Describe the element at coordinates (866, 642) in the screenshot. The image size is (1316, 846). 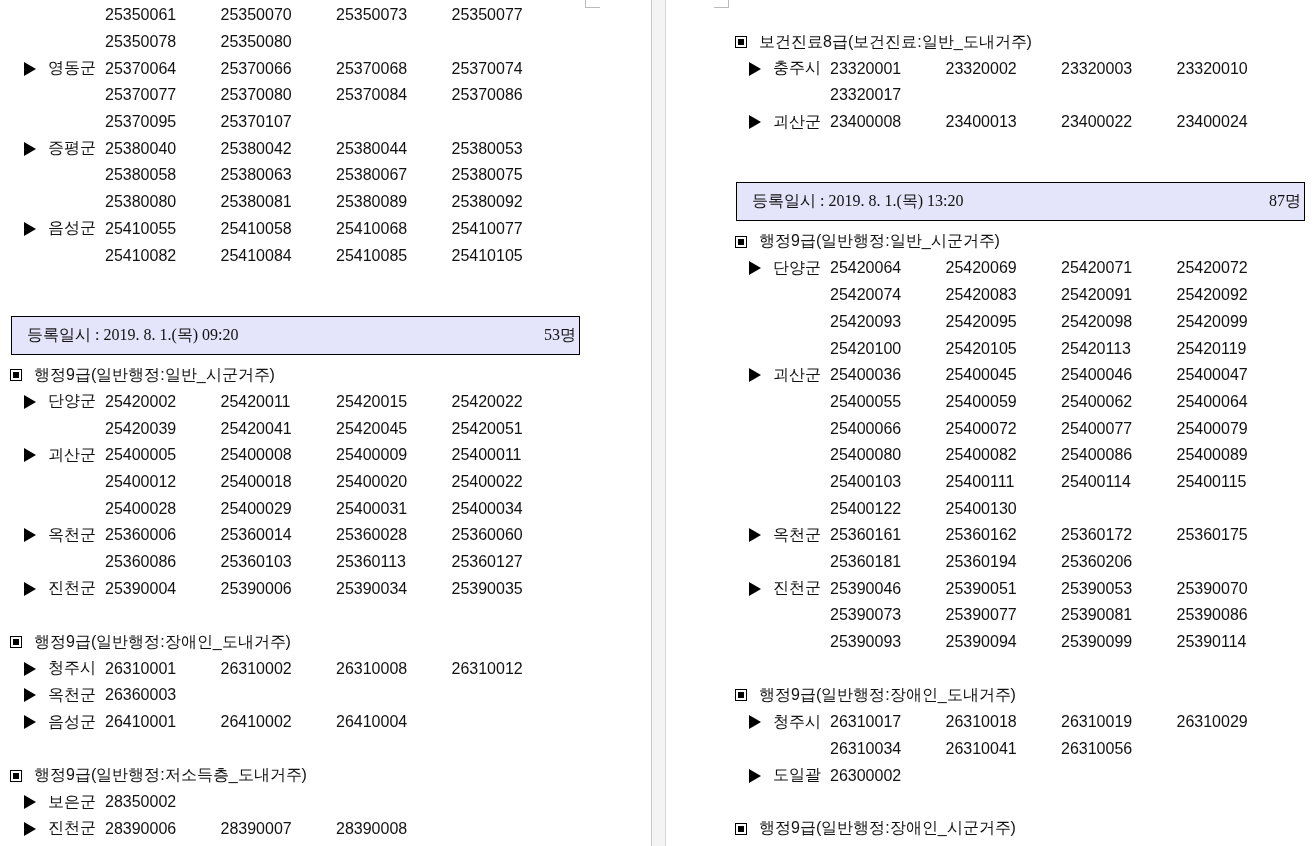
I see `registration-number: 25390093` at that location.